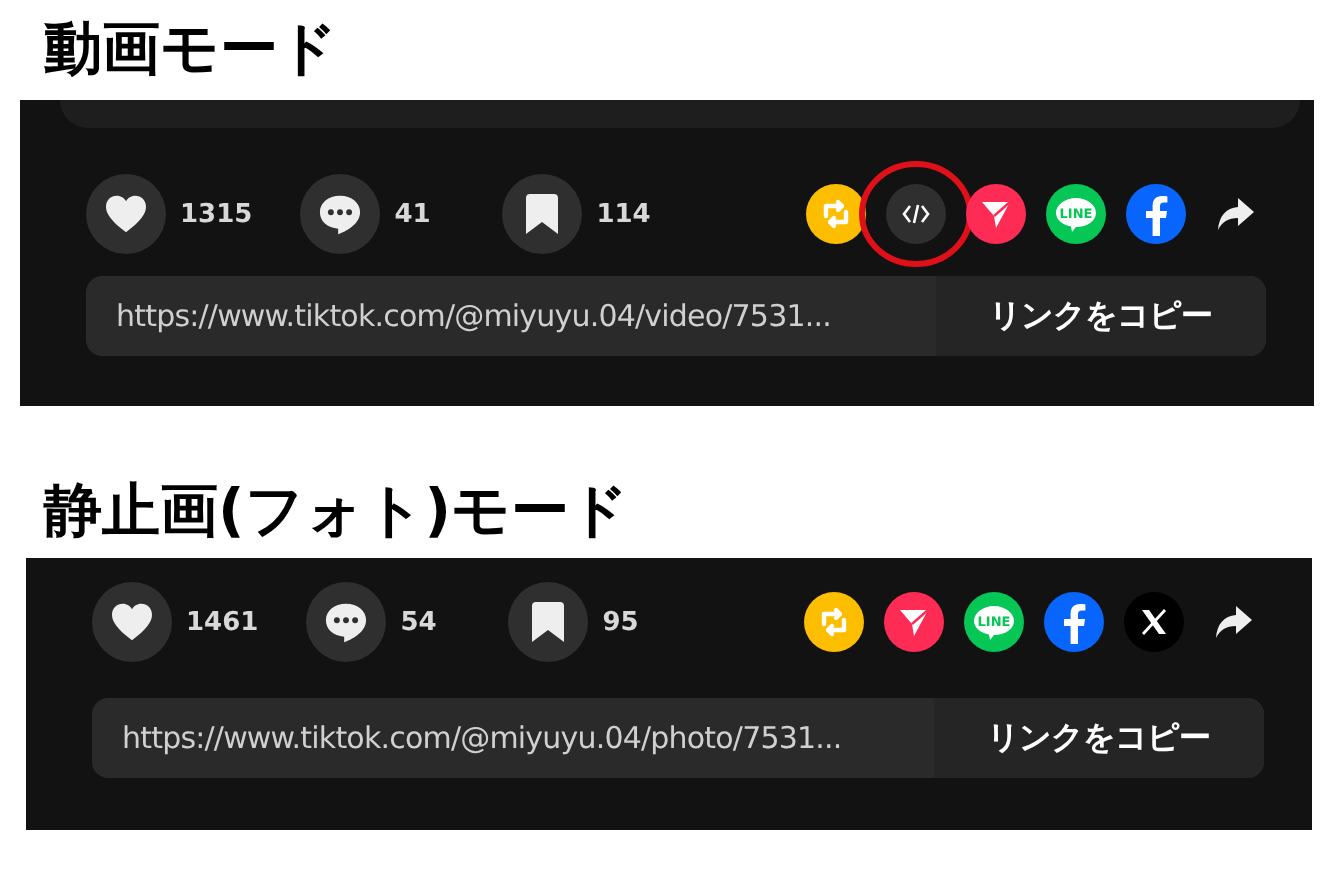  What do you see at coordinates (222, 622) in the screenshot?
I see `like-count: 1461` at bounding box center [222, 622].